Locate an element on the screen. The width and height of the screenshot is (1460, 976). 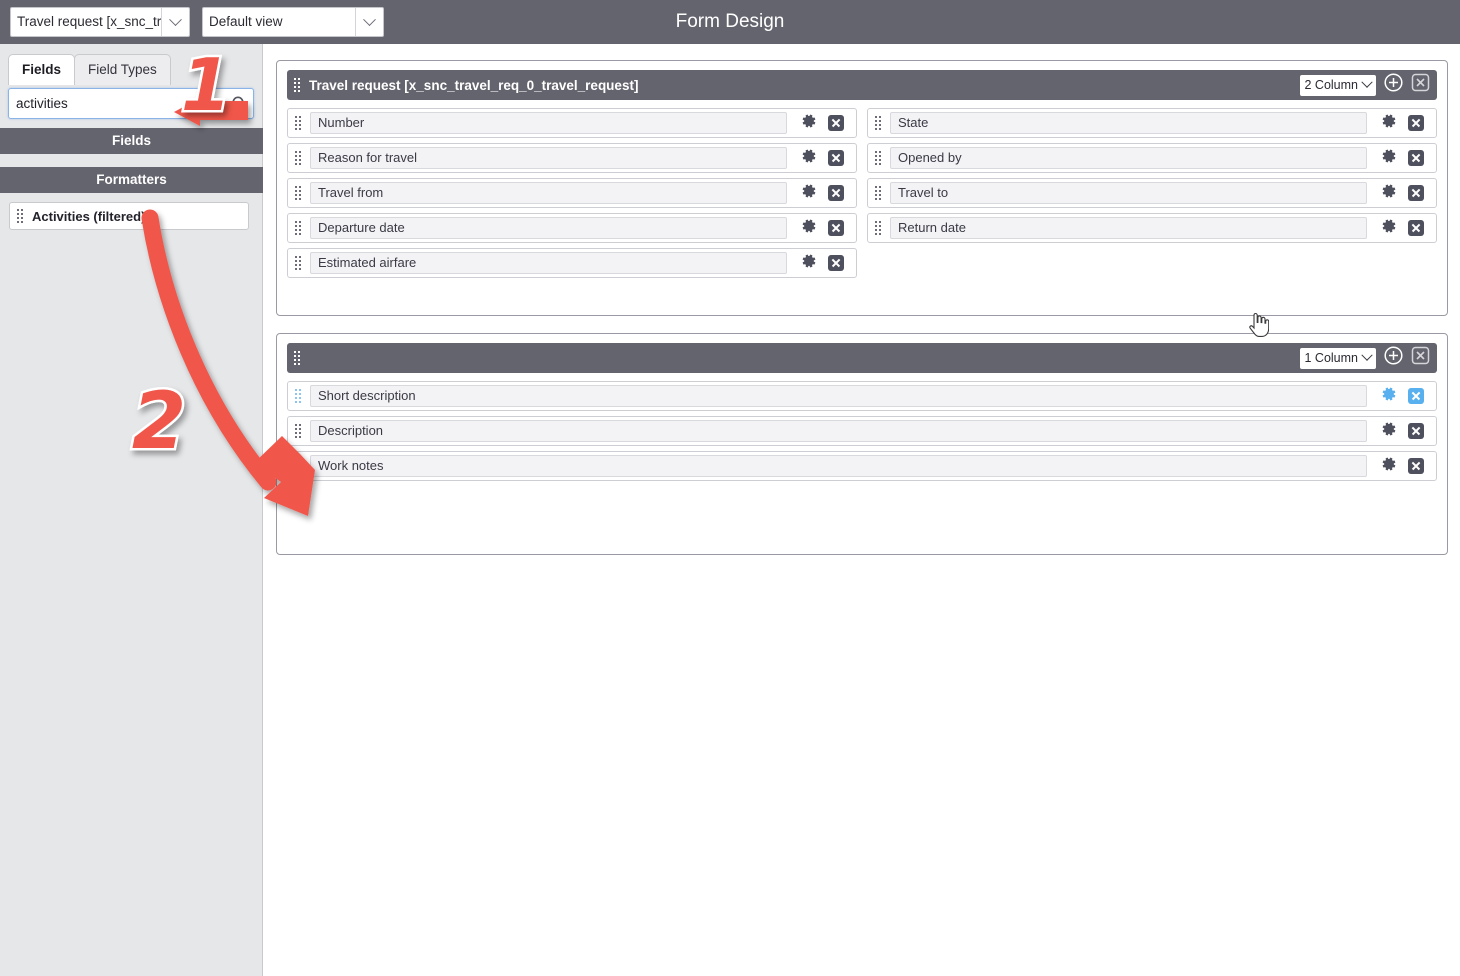
view-select-value: Default view is located at coordinates (246, 21).